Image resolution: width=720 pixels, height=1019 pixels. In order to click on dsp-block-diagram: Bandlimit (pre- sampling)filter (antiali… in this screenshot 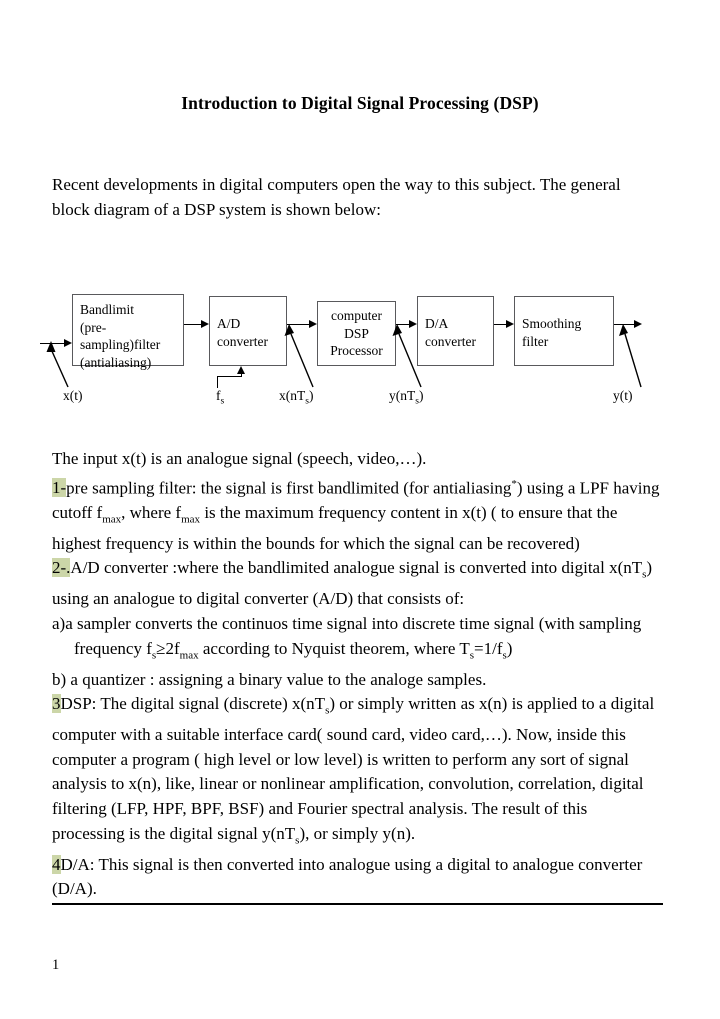, I will do `click(360, 347)`.